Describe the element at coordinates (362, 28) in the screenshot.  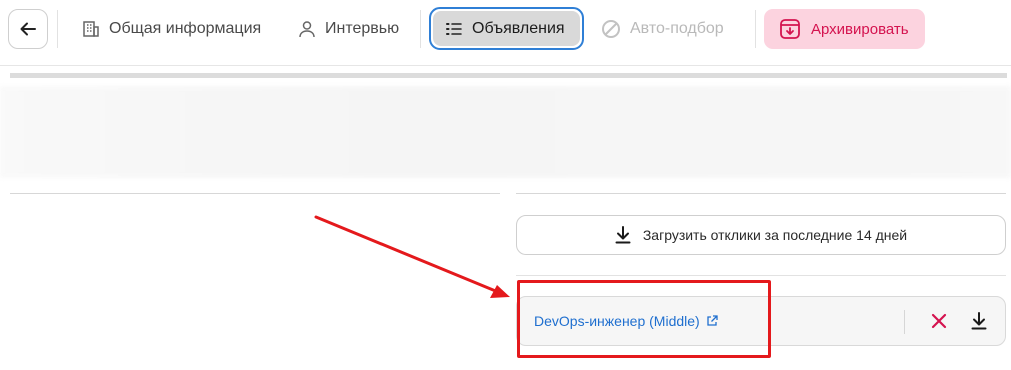
I see `tab-interview-label: Интервью` at that location.